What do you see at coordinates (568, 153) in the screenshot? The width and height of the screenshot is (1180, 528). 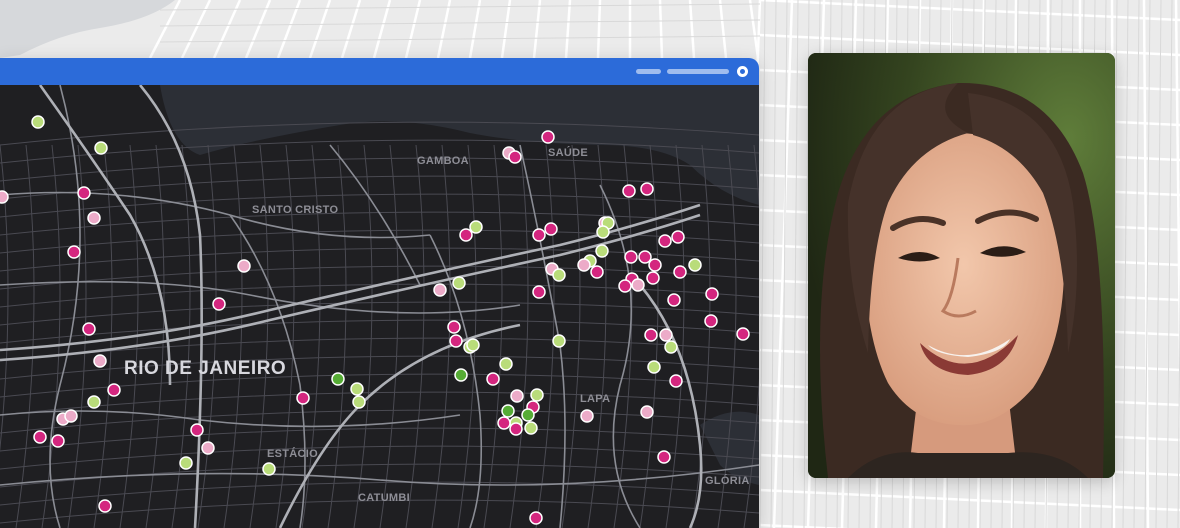 I see `district-label-saude: SAÚDE` at bounding box center [568, 153].